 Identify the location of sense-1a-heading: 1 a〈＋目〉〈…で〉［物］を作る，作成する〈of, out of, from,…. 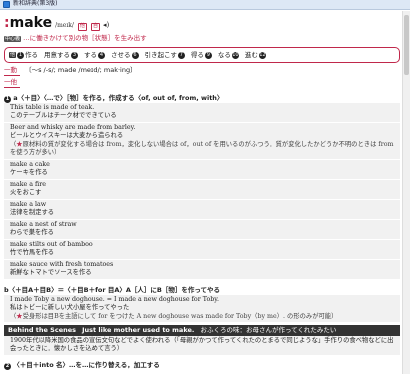
(114, 98).